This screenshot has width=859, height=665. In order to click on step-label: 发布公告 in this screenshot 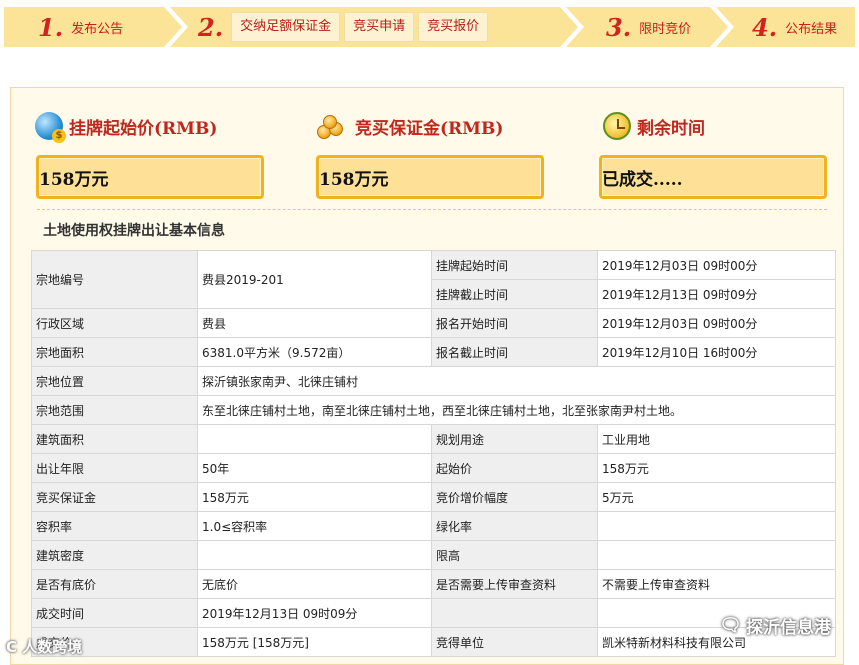, I will do `click(97, 29)`.